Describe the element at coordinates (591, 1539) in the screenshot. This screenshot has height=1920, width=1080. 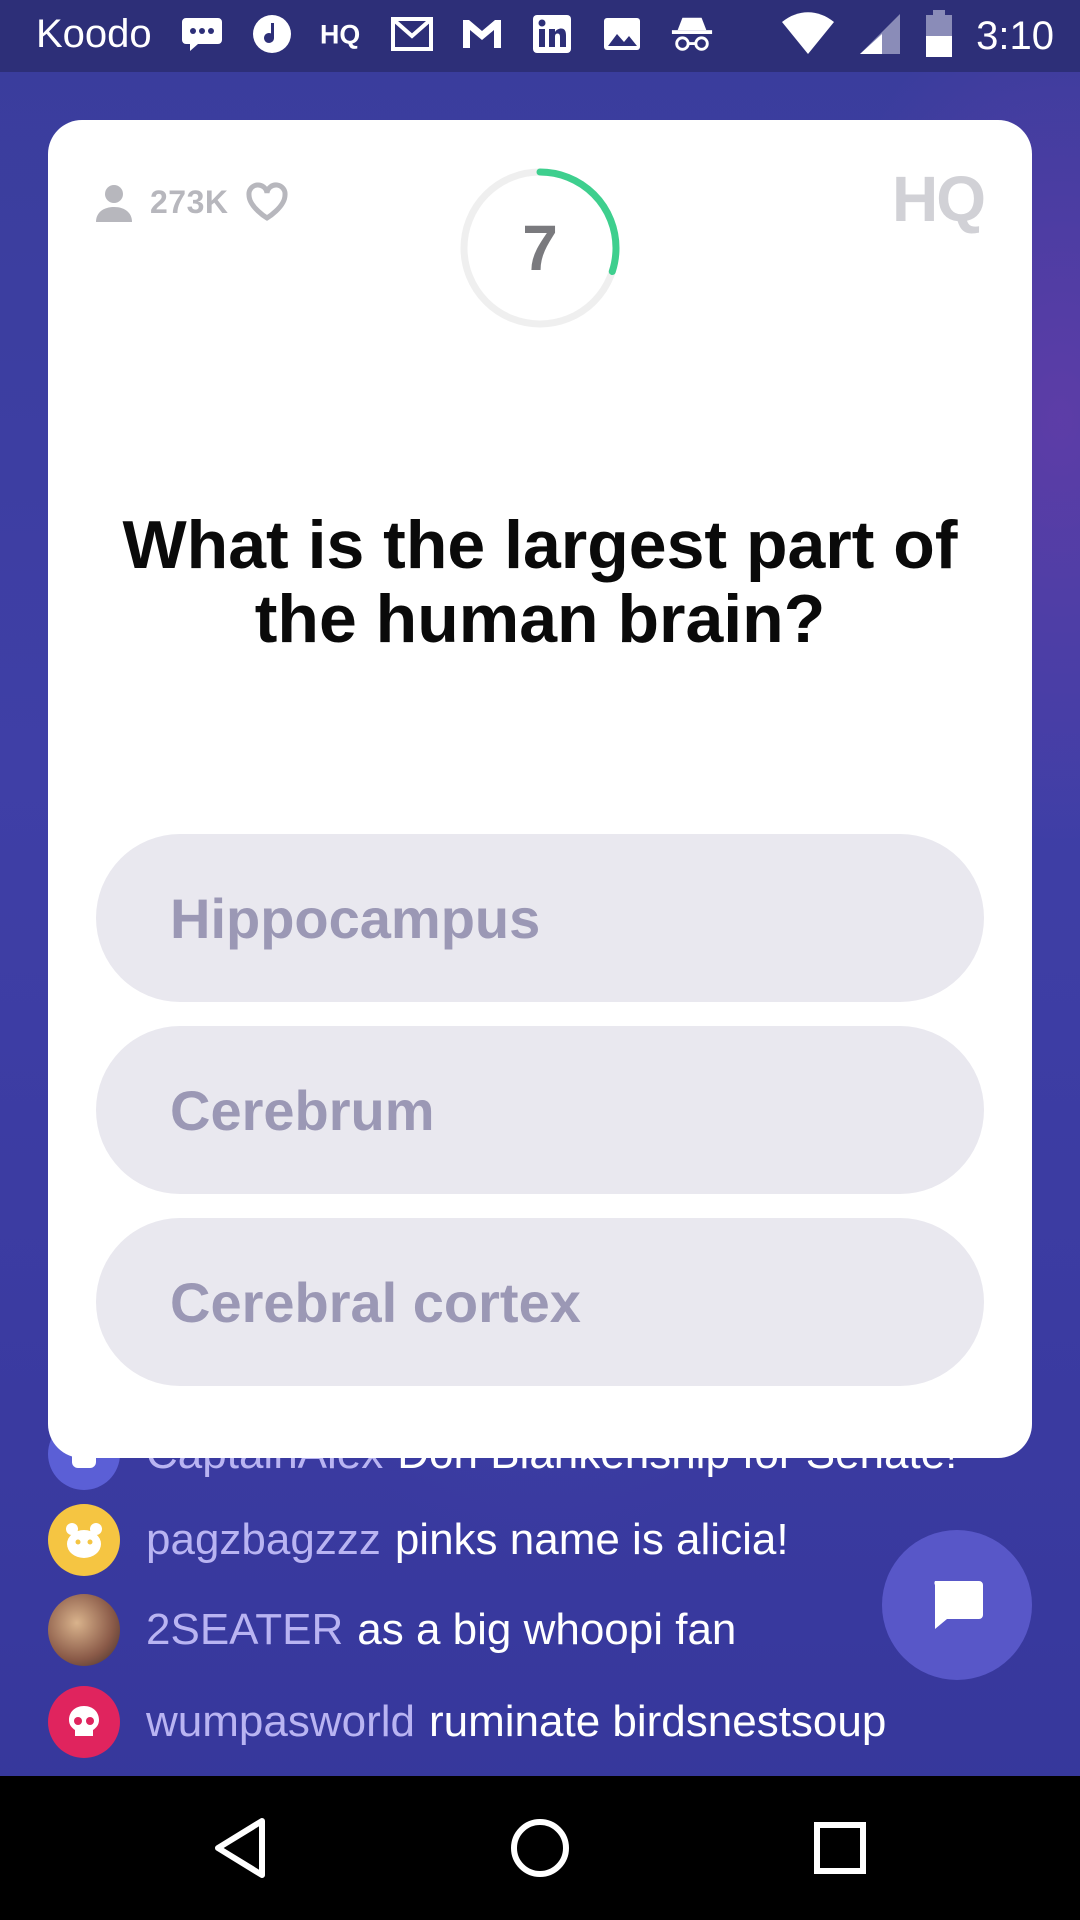
I see `chat-text: pinks name is alicia!` at that location.